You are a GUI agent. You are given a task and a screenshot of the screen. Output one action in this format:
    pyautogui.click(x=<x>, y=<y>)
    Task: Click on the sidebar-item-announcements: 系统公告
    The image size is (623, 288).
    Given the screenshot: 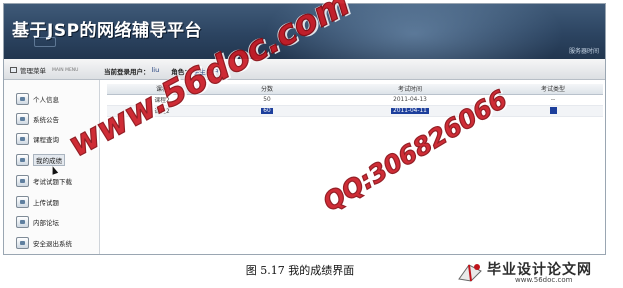 What is the action you would take?
    pyautogui.click(x=37, y=119)
    